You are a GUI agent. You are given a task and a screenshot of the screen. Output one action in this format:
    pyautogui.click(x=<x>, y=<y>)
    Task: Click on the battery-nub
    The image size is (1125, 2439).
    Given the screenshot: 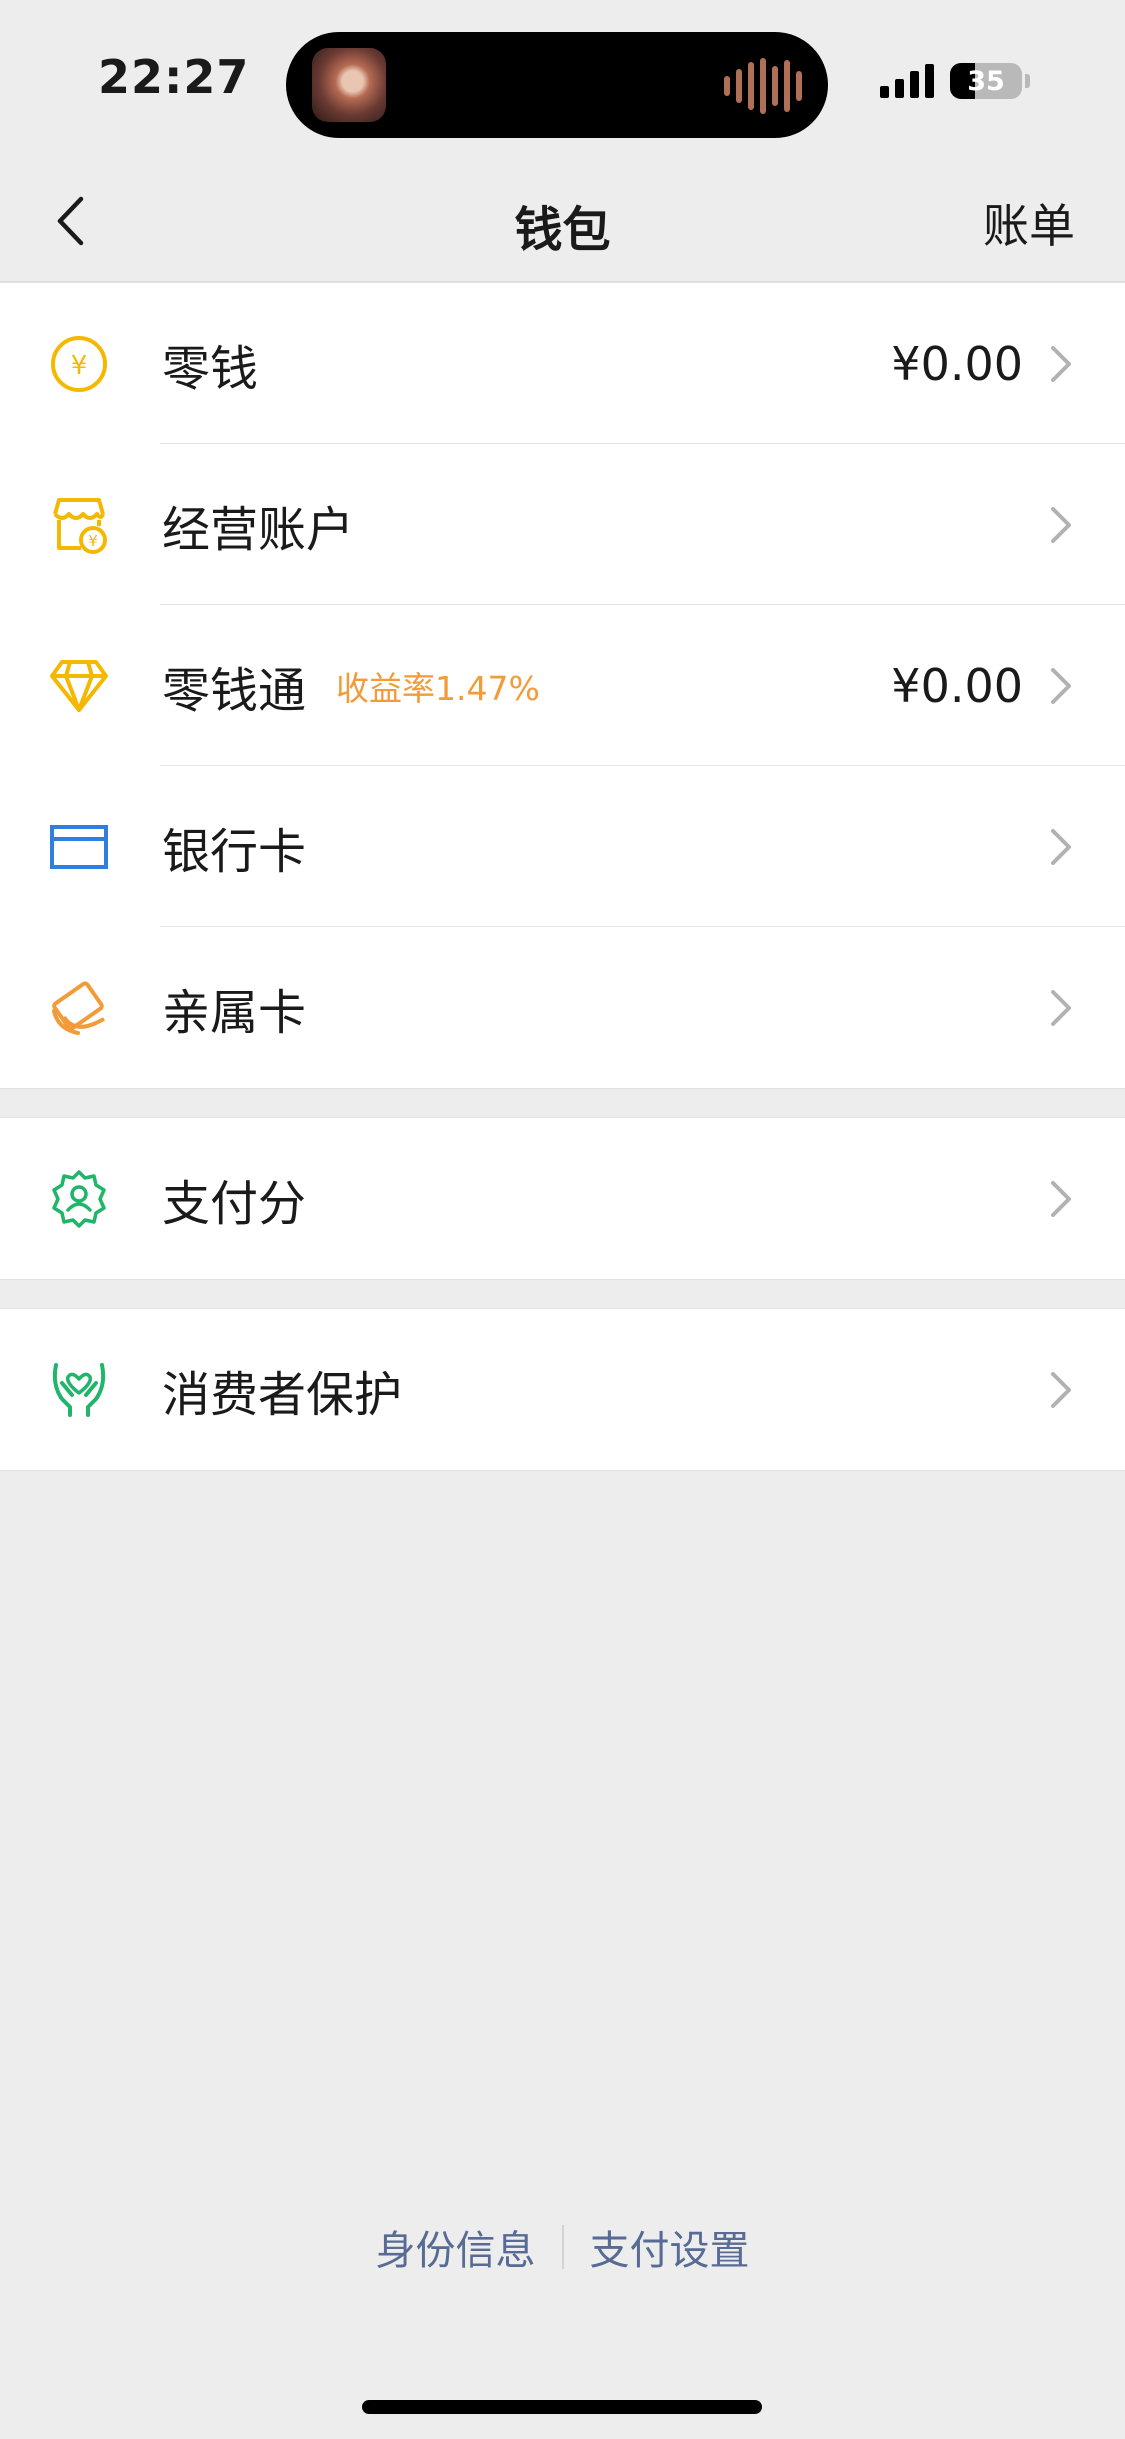 What is the action you would take?
    pyautogui.click(x=1027, y=81)
    